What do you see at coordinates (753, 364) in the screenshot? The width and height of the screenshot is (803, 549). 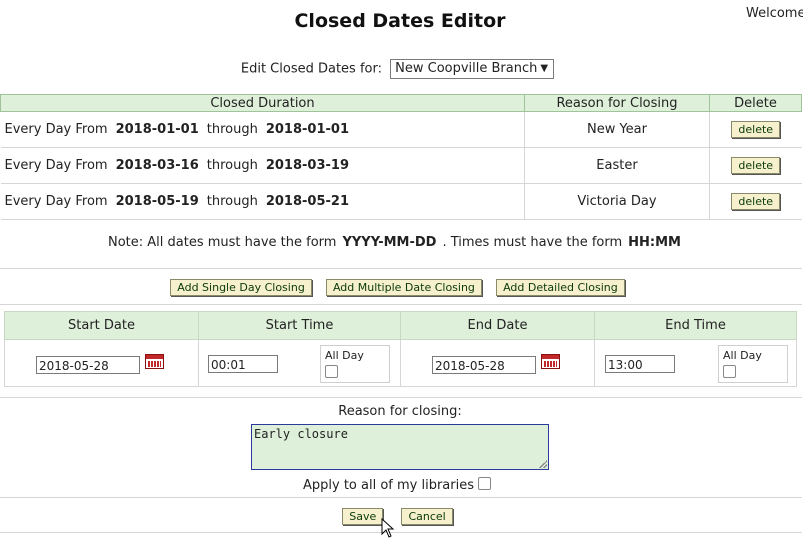 I see `end-all-day-box: All Day` at bounding box center [753, 364].